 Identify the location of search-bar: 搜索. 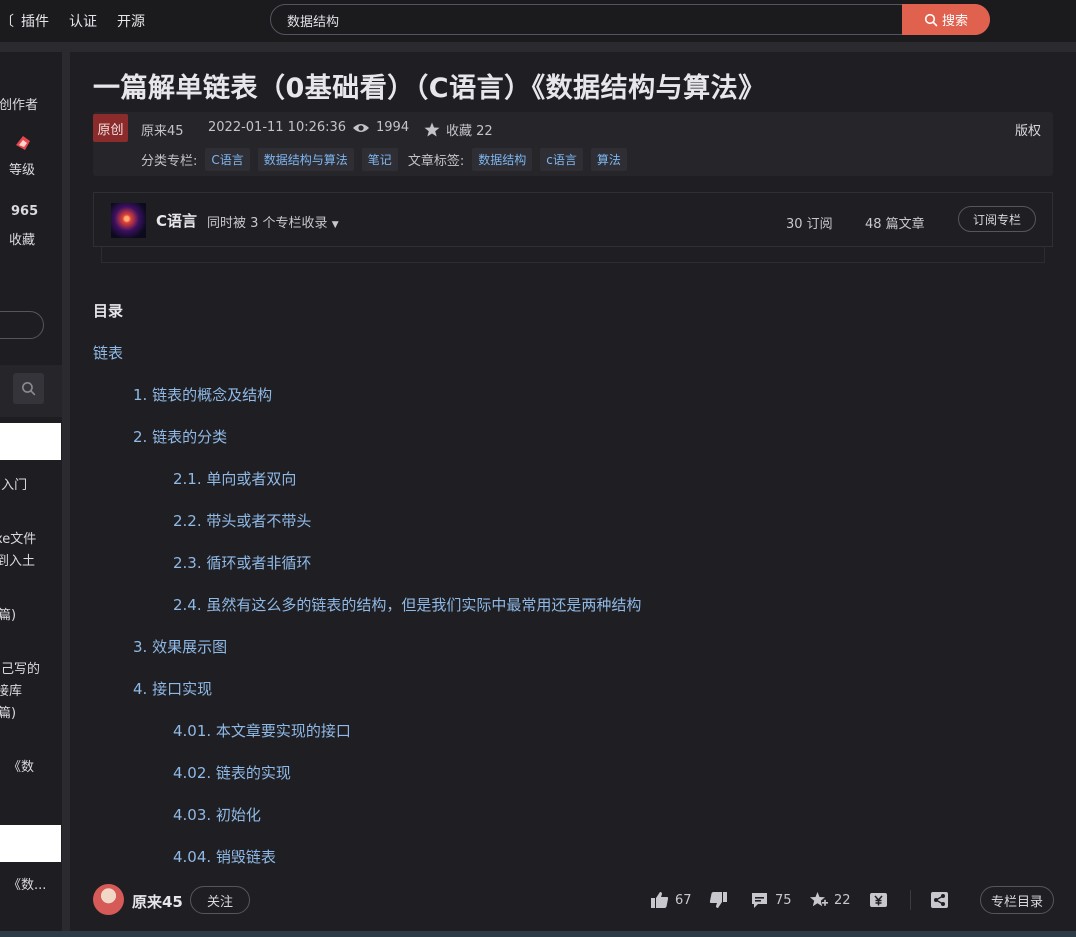
(630, 19).